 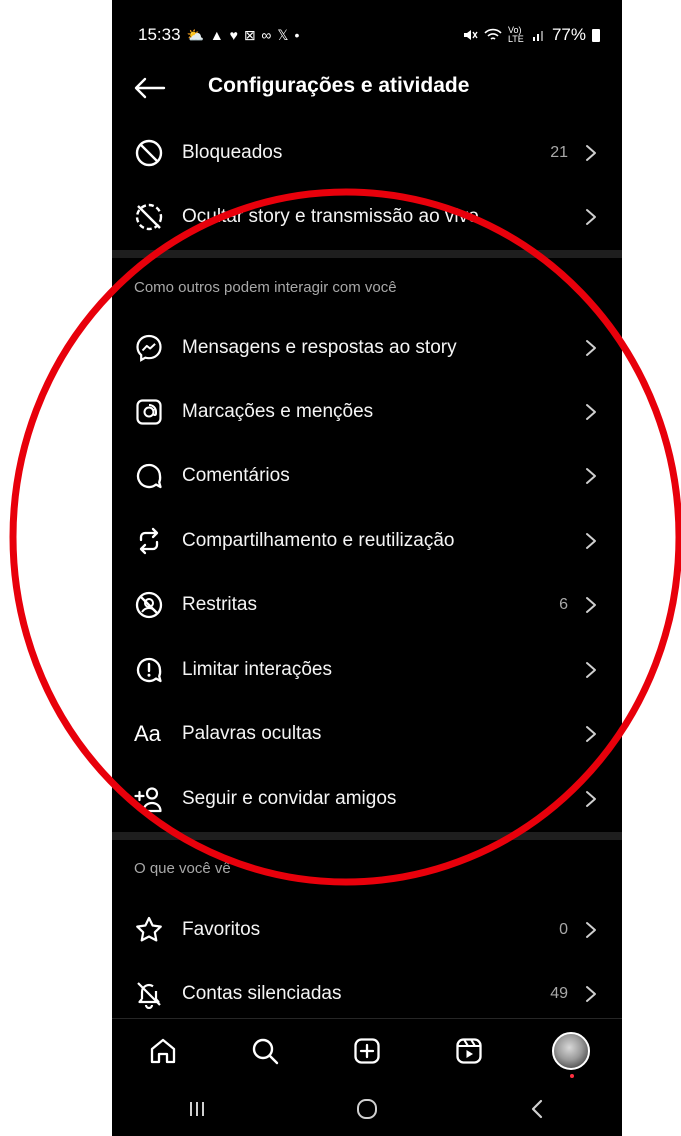 I want to click on nav-home-button, so click(x=163, y=1051).